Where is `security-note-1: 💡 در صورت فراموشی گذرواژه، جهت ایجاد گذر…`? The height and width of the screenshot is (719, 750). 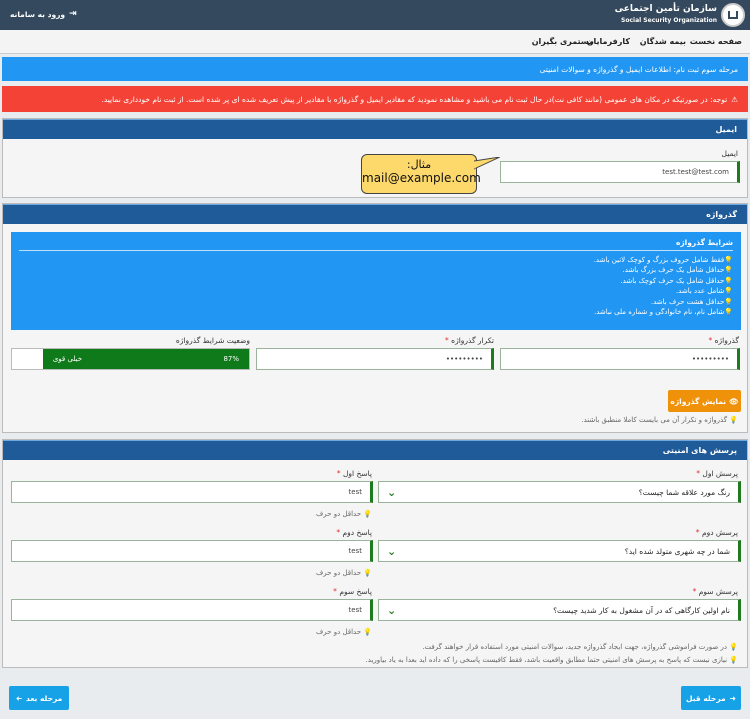
security-note-1: 💡 در صورت فراموشی گذرواژه، جهت ایجاد گذر… is located at coordinates (580, 647).